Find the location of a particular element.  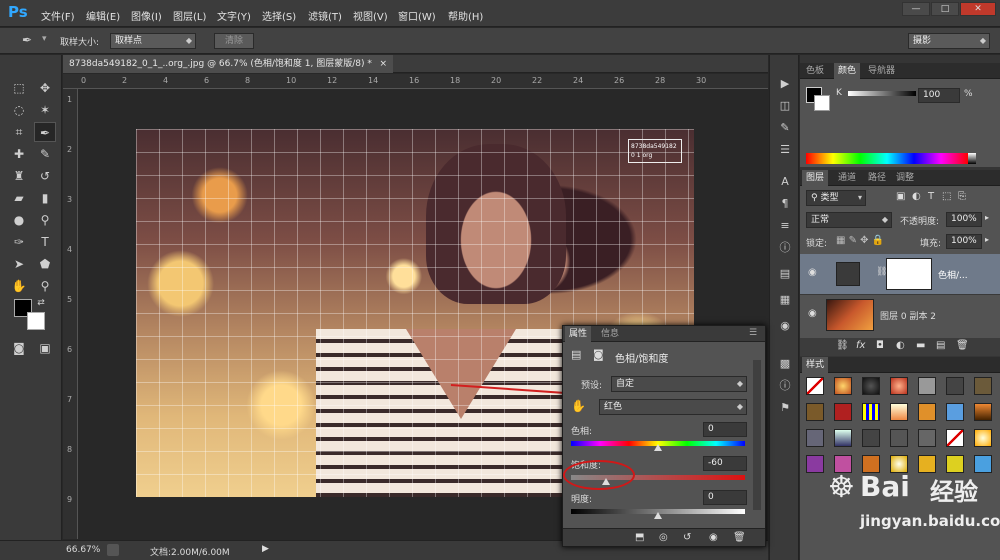

gradient-icon: ▮ is located at coordinates (45, 198).